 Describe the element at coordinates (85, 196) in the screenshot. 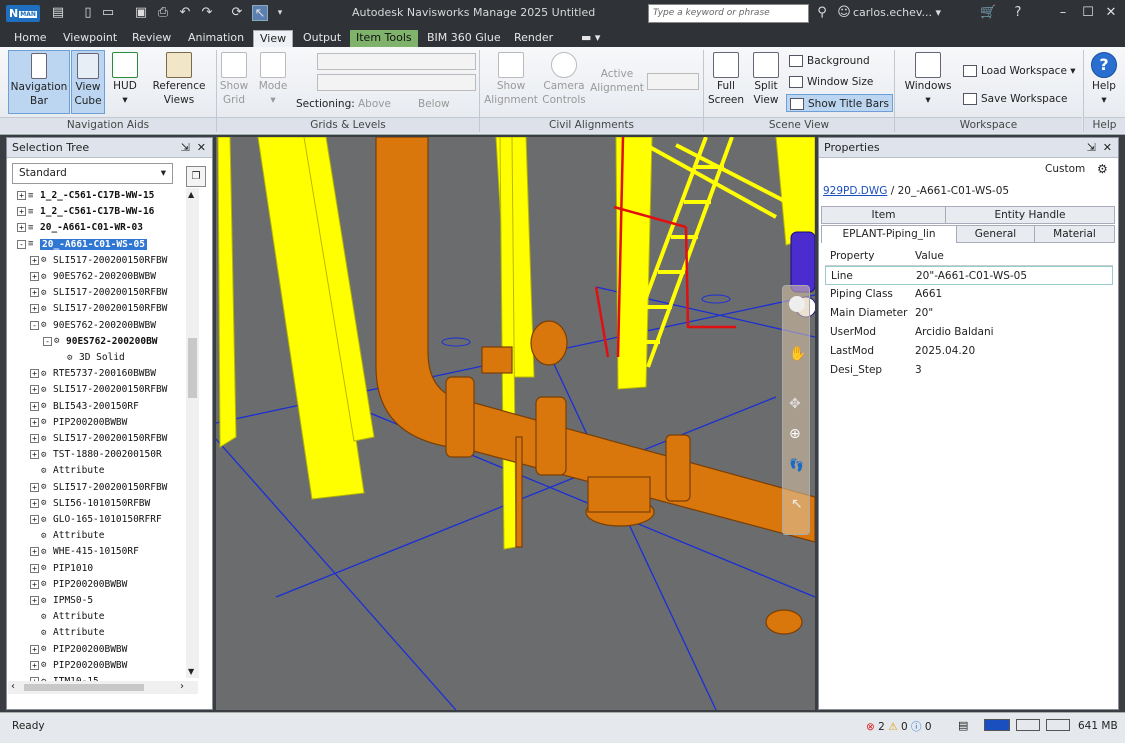

I see `tree-item: + ≡ 1_2_-C561-C17B-WW-15` at that location.